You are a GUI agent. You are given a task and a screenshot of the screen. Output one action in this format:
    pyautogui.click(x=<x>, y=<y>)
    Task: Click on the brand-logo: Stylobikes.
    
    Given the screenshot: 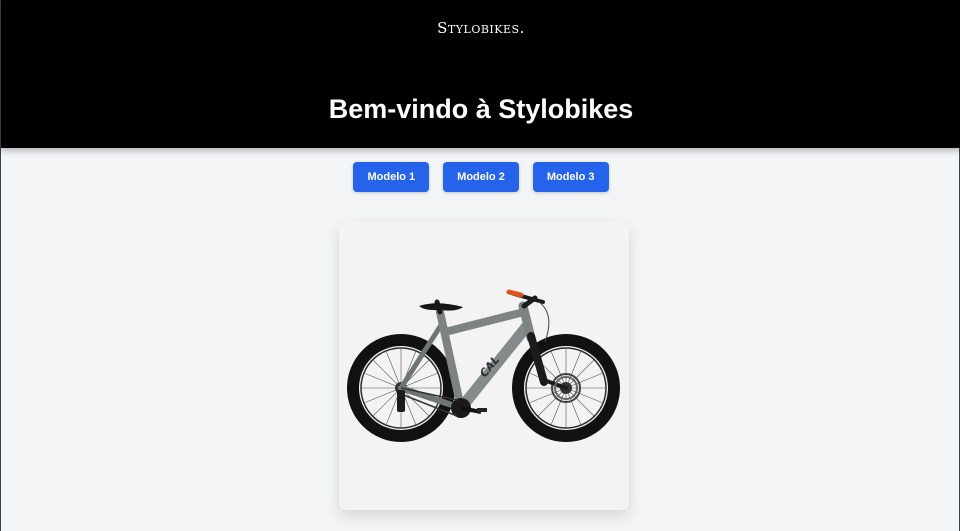 What is the action you would take?
    pyautogui.click(x=480, y=28)
    